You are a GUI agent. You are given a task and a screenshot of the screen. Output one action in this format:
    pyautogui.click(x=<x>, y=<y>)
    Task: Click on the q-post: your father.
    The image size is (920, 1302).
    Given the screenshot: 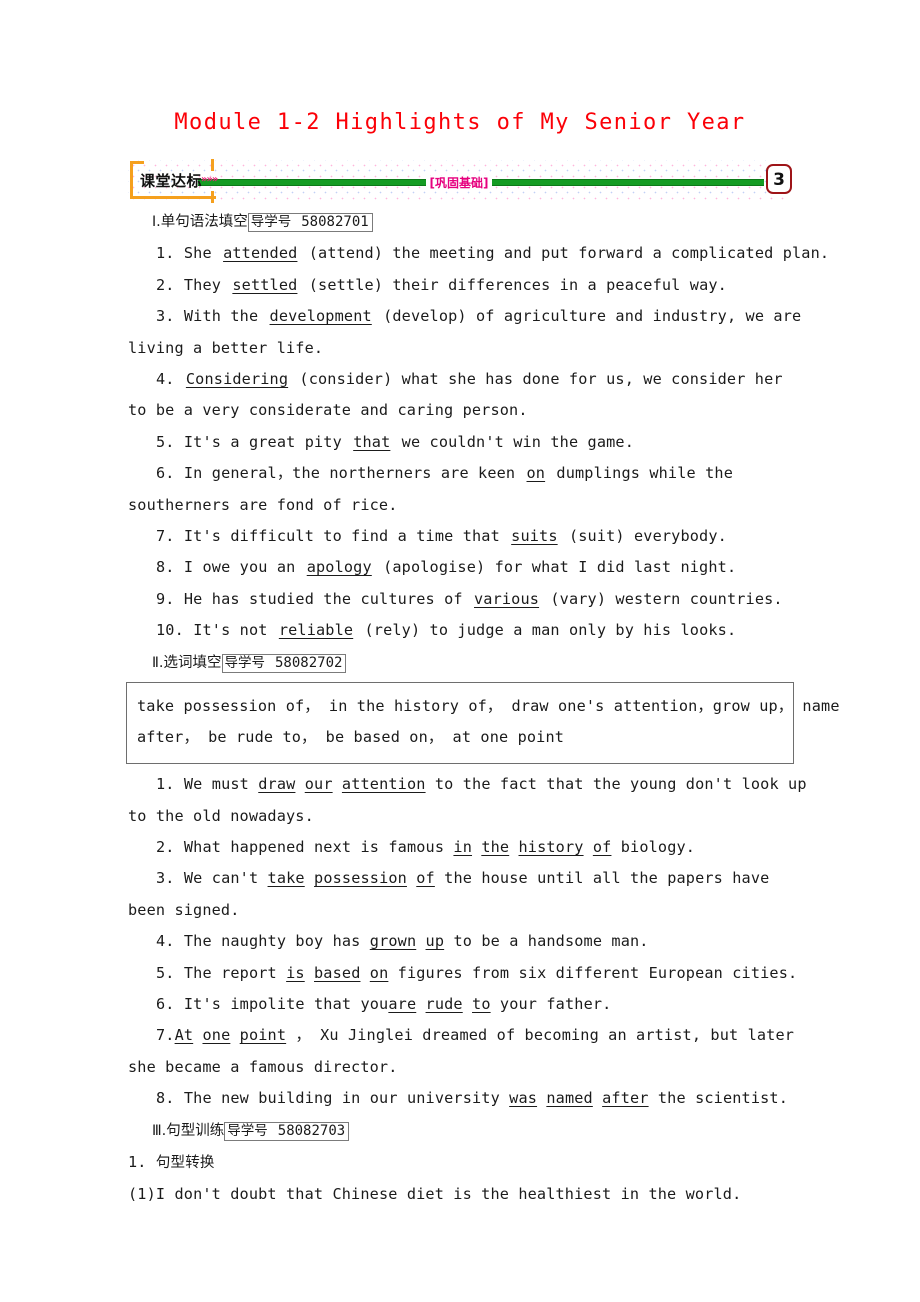 What is the action you would take?
    pyautogui.click(x=555, y=1003)
    